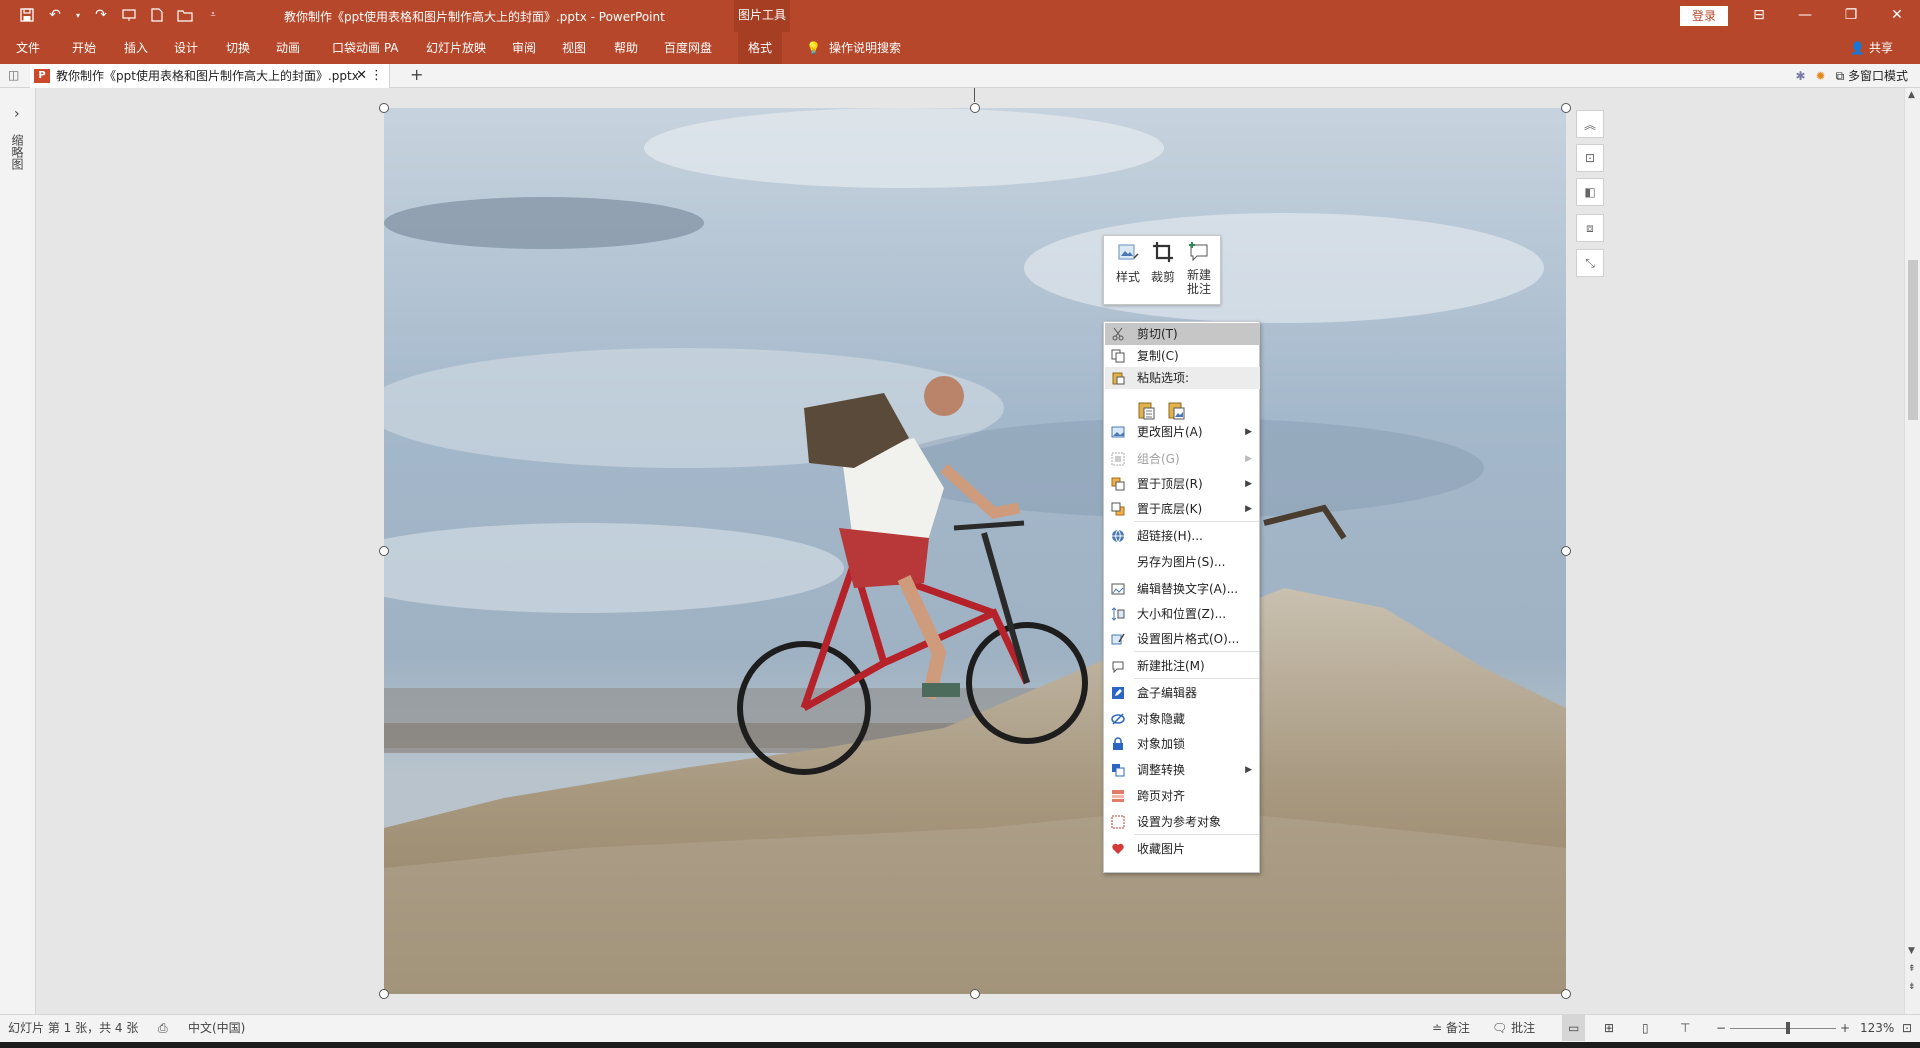 This screenshot has height=1048, width=1920. What do you see at coordinates (17, 114) in the screenshot?
I see `expand-thumbnails-icon: ›` at bounding box center [17, 114].